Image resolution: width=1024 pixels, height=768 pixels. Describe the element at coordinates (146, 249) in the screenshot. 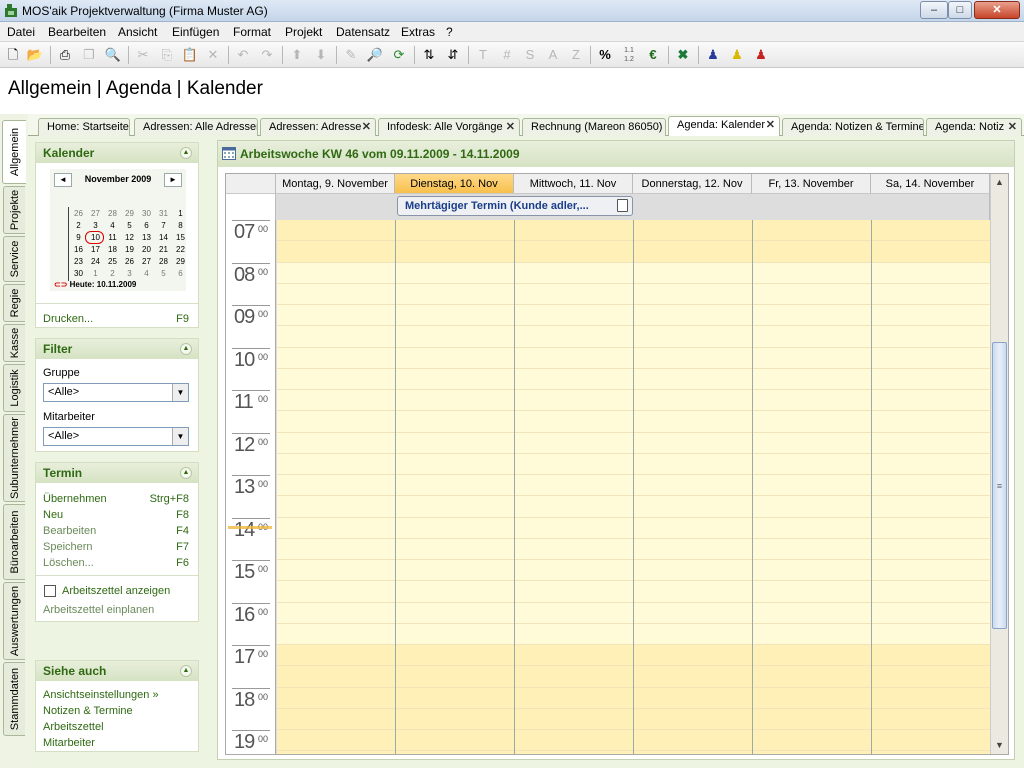

I see `calendar-day: 20` at that location.